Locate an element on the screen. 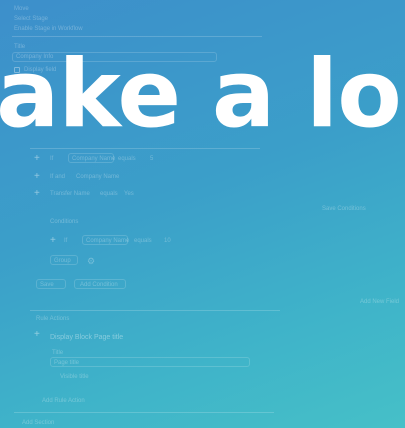 This screenshot has height=428, width=405. ghost-footer-add-button: Add Section is located at coordinates (38, 423).